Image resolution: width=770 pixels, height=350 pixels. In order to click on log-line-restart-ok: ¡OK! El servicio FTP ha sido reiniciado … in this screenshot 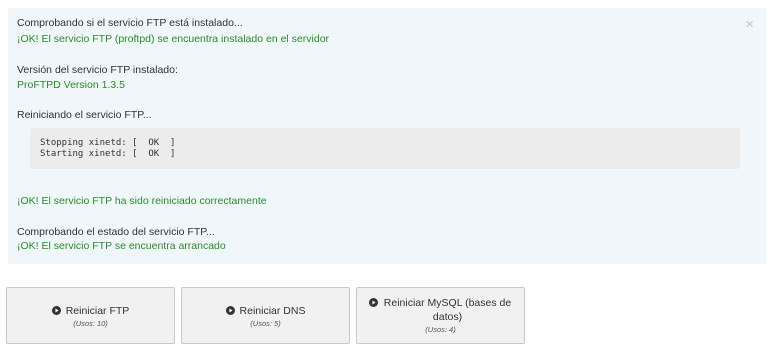, I will do `click(142, 201)`.